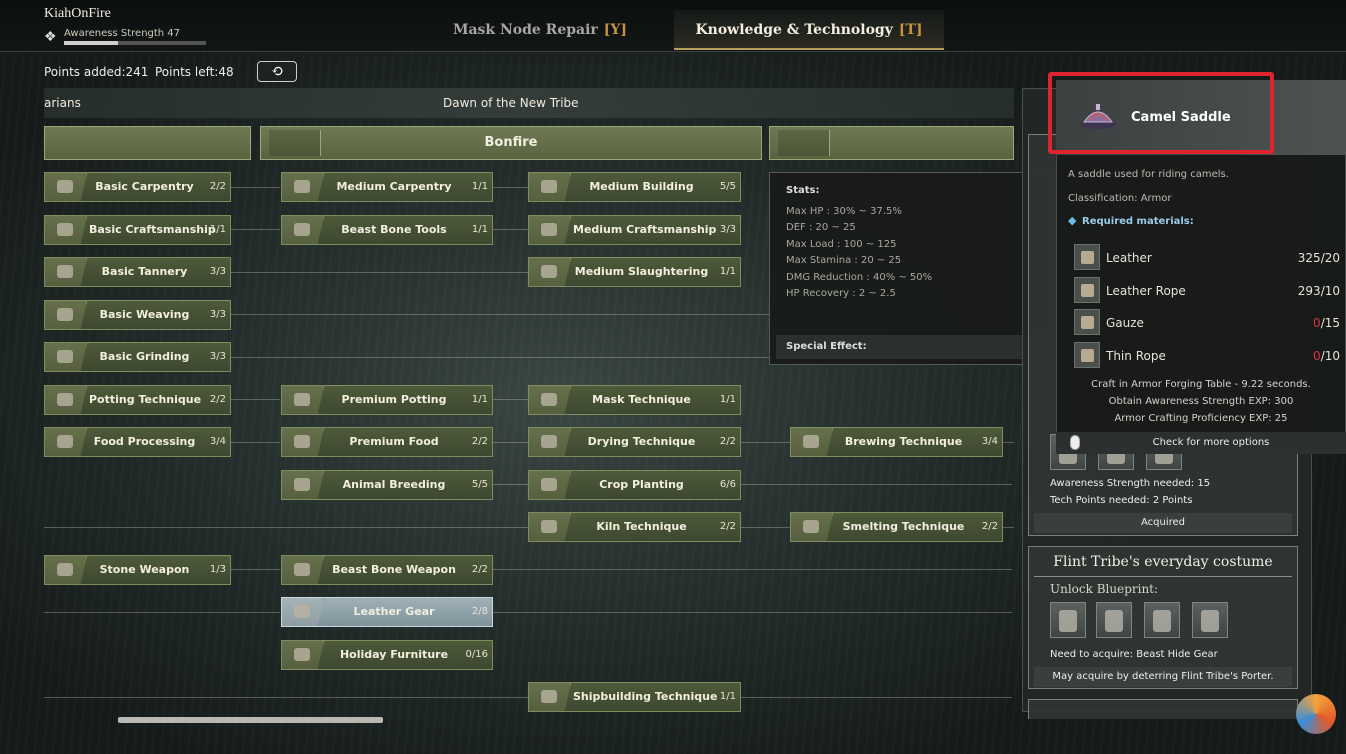 Image resolution: width=1346 pixels, height=754 pixels. Describe the element at coordinates (634, 697) in the screenshot. I see `tech-node-shipbuilding-technique: Shipbuilding Technique 1/1` at that location.